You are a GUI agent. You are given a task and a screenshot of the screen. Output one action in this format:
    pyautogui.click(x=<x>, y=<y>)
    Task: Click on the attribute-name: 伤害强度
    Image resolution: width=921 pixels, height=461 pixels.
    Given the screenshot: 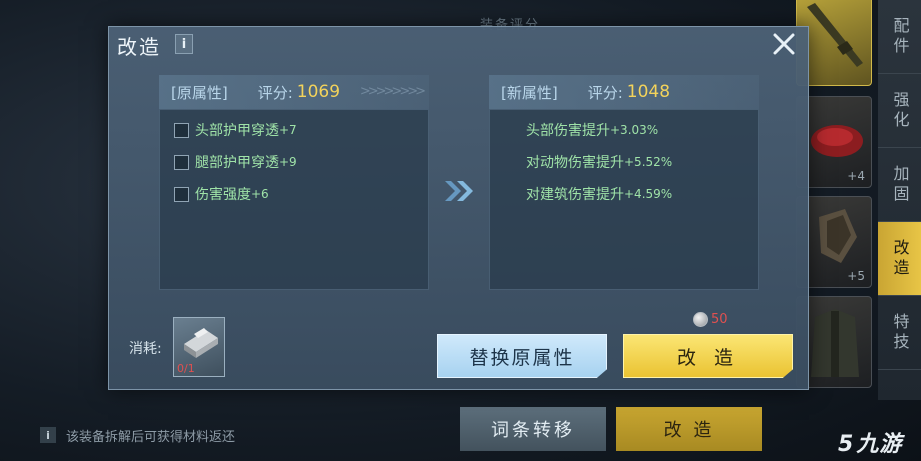 What is the action you would take?
    pyautogui.click(x=223, y=195)
    